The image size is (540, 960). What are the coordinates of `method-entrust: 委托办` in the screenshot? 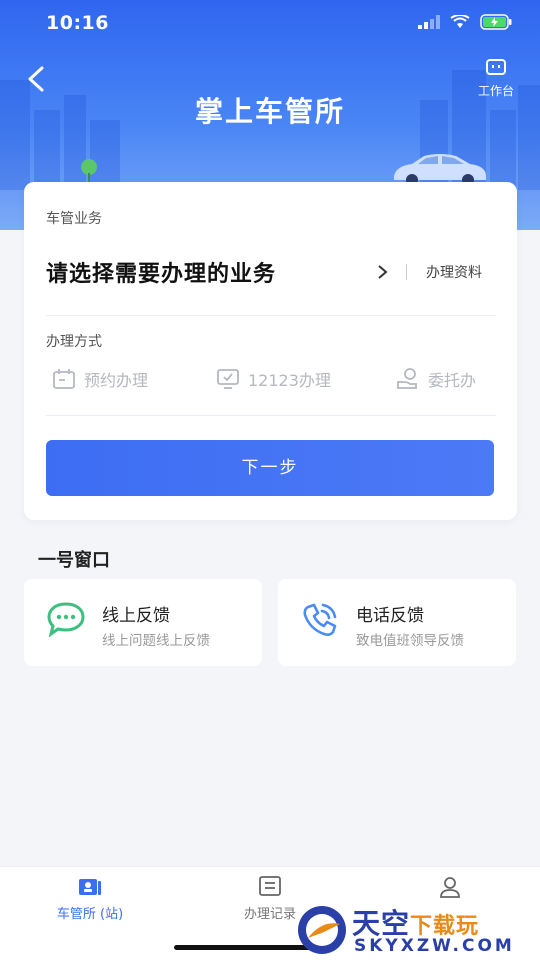 It's located at (436, 379).